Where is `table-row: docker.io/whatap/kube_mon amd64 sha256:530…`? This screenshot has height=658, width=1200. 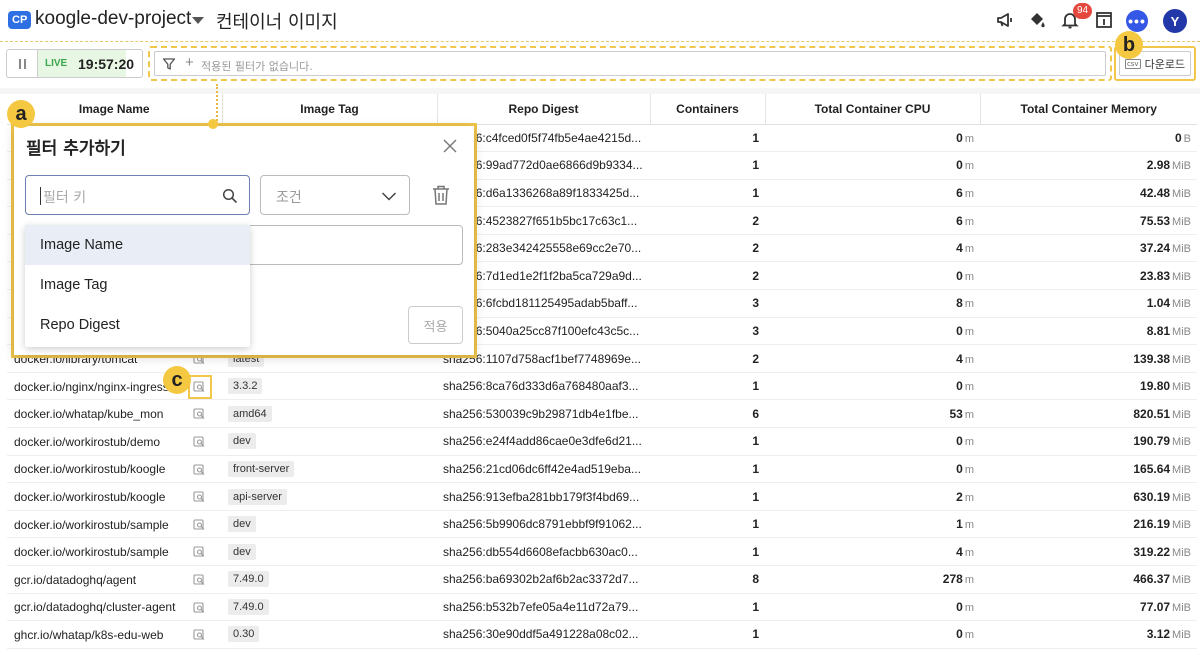 table-row: docker.io/whatap/kube_mon amd64 sha256:530… is located at coordinates (602, 414).